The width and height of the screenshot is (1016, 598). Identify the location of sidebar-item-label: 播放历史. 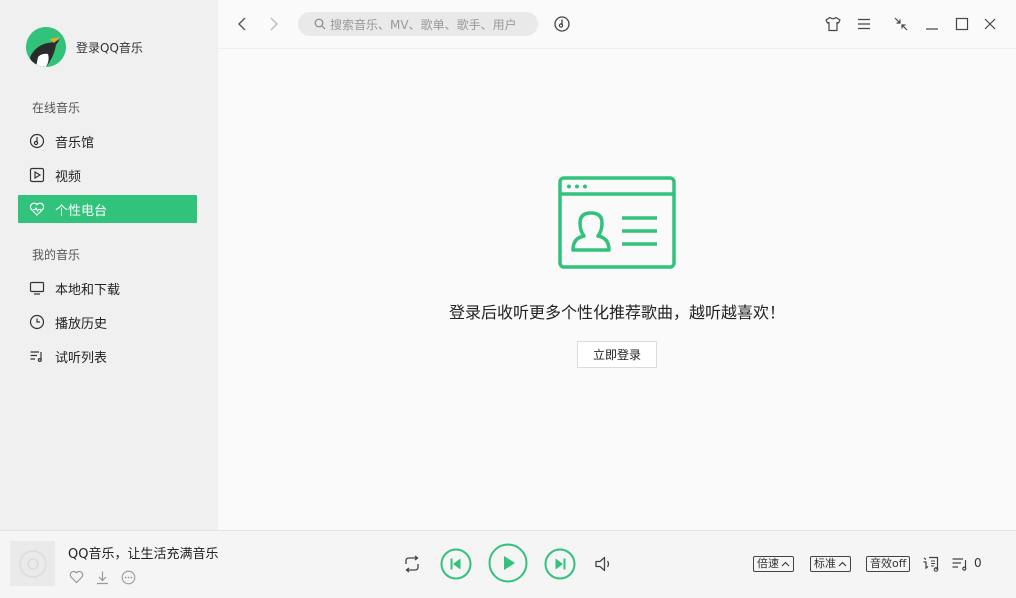
(81, 324).